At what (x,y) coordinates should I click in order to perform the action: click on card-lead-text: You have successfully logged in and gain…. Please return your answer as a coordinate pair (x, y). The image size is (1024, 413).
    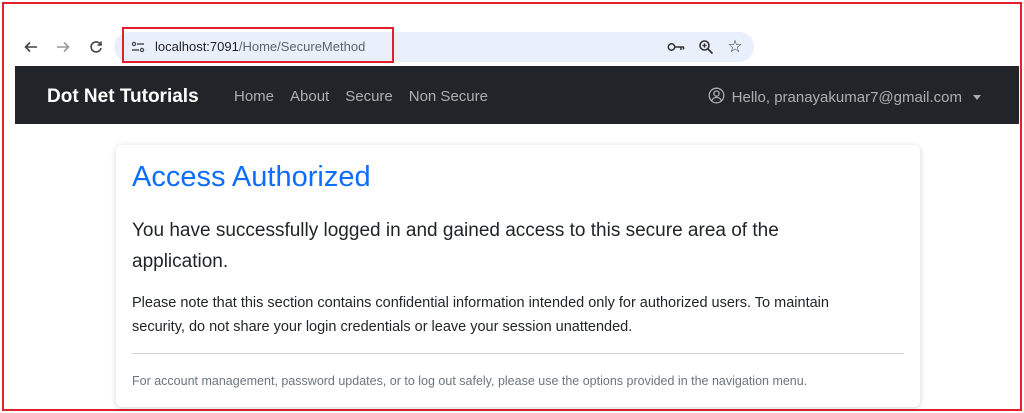
    Looking at the image, I should click on (455, 246).